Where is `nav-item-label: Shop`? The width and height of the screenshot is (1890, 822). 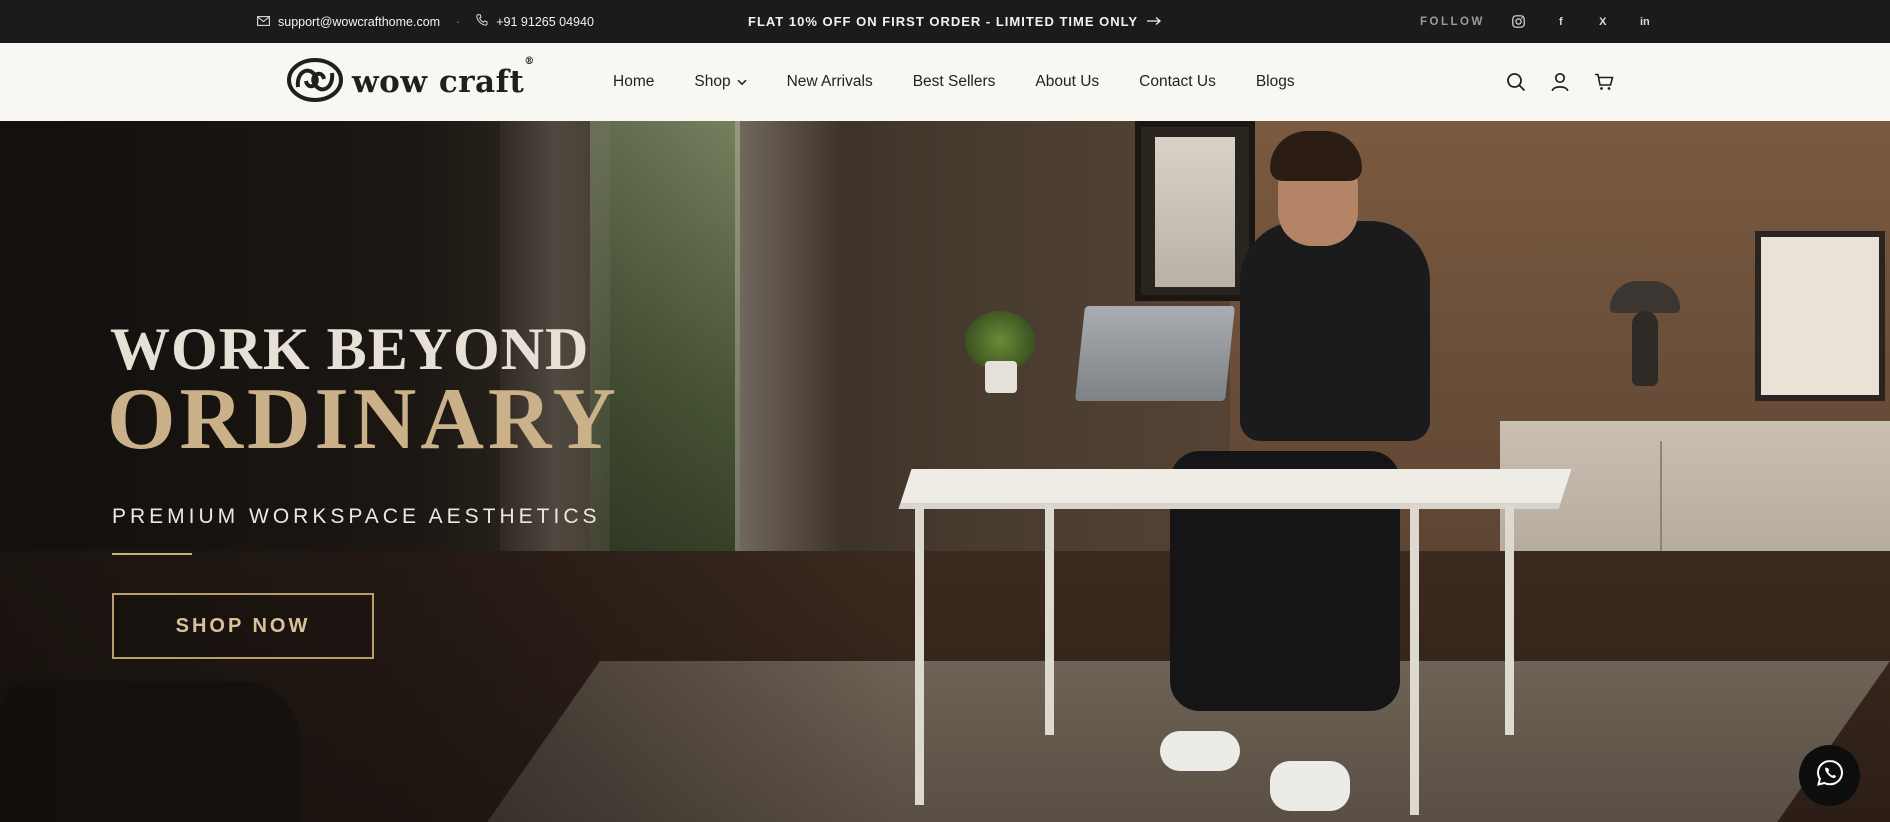
nav-item-label: Shop is located at coordinates (712, 81).